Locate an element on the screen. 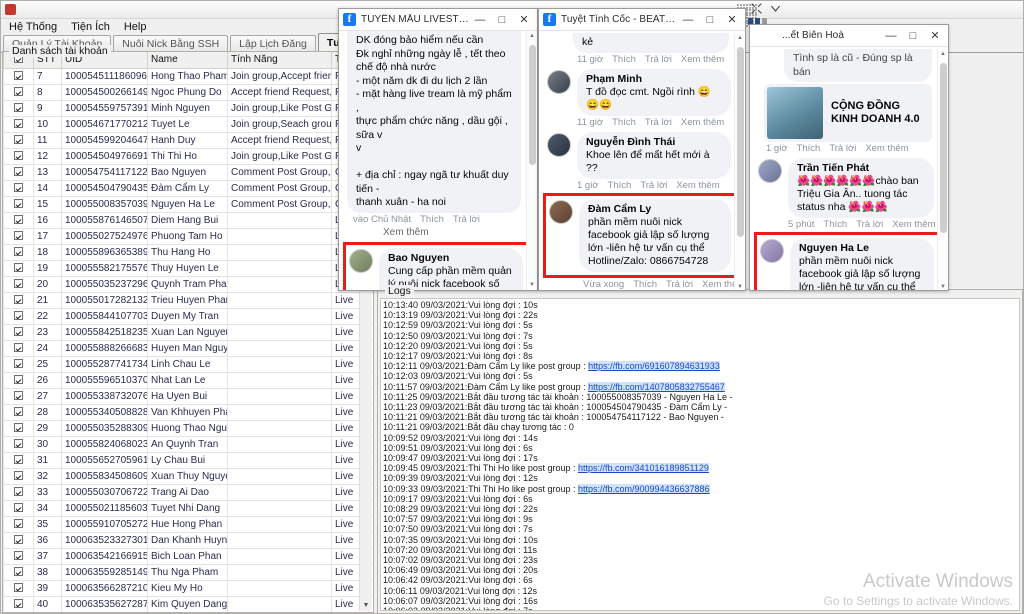 This screenshot has width=1024, height=614. chevron-down-icon is located at coordinates (775, 8).